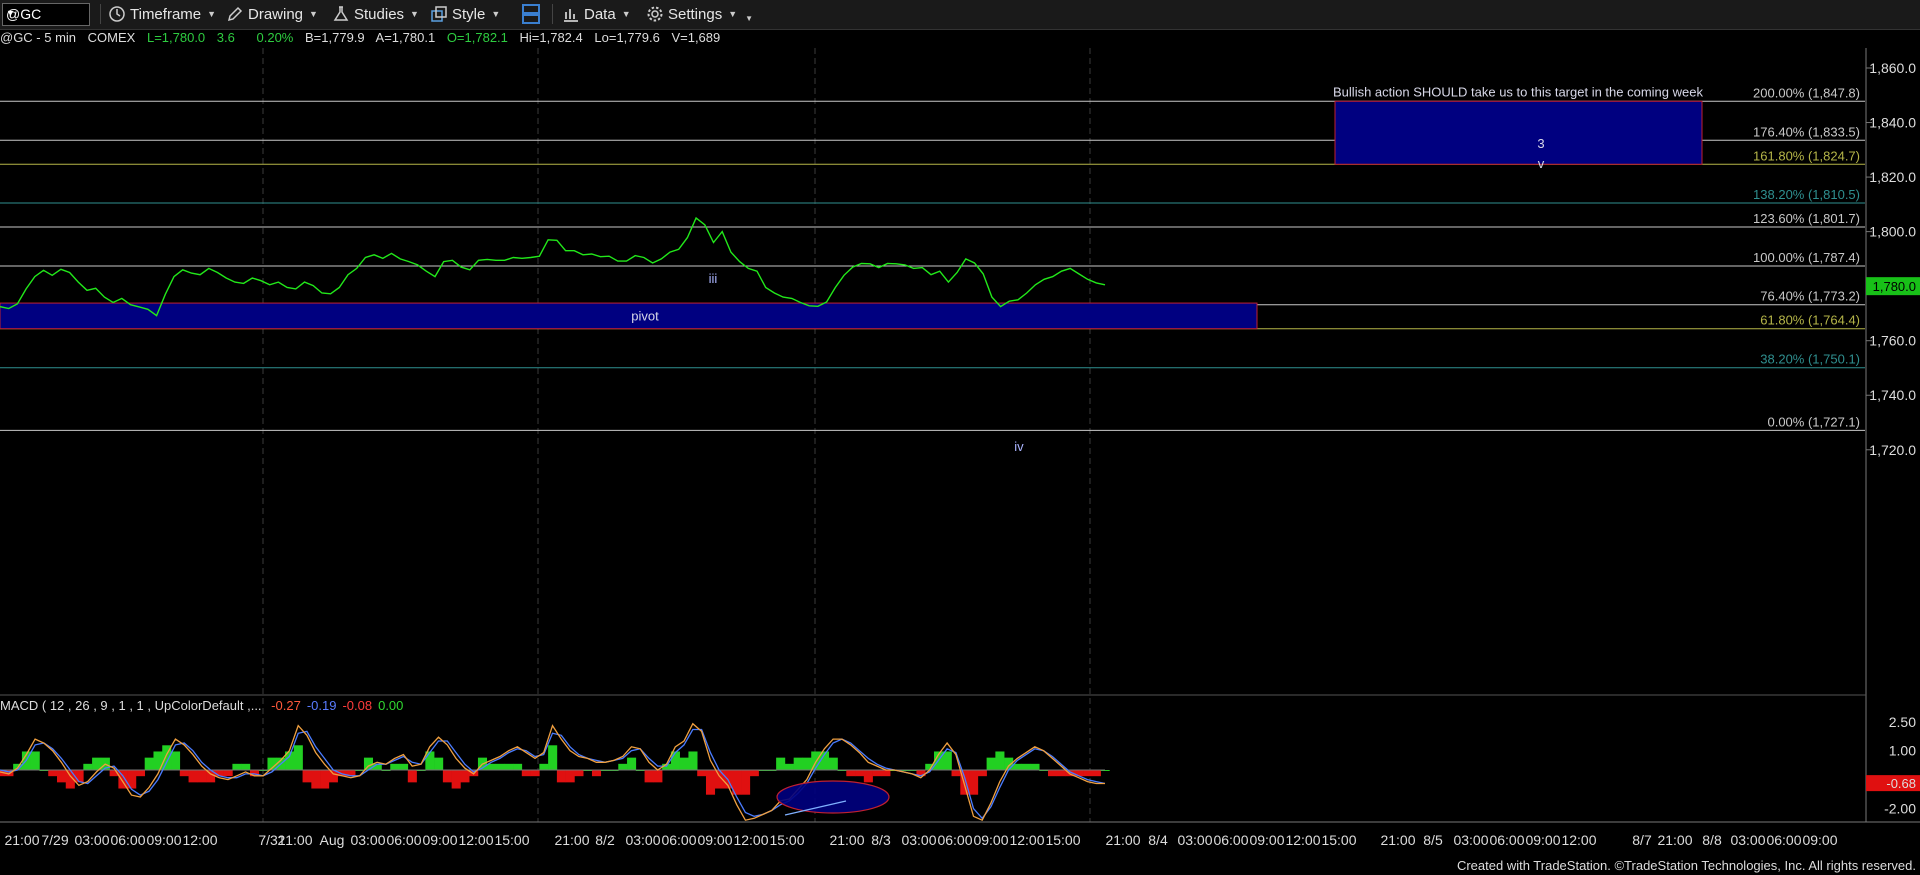 Image resolution: width=1920 pixels, height=875 pixels. I want to click on fib-level-label: 38.20% (1,750.1), so click(1810, 359).